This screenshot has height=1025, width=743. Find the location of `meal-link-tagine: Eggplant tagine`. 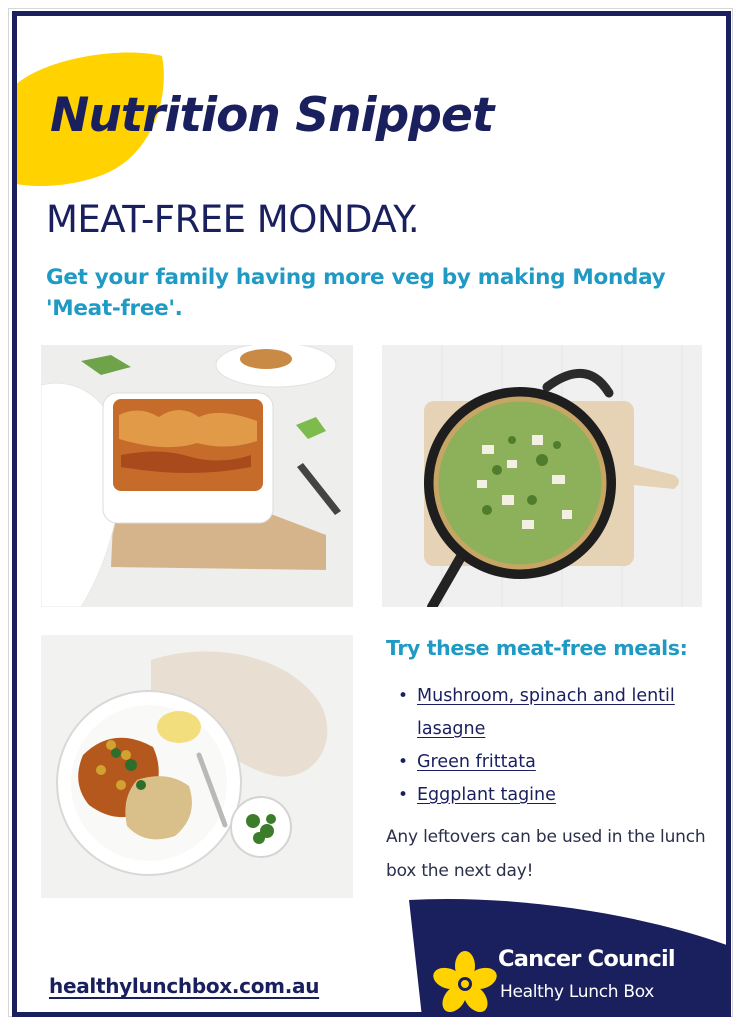

meal-link-tagine: Eggplant tagine is located at coordinates (486, 795).